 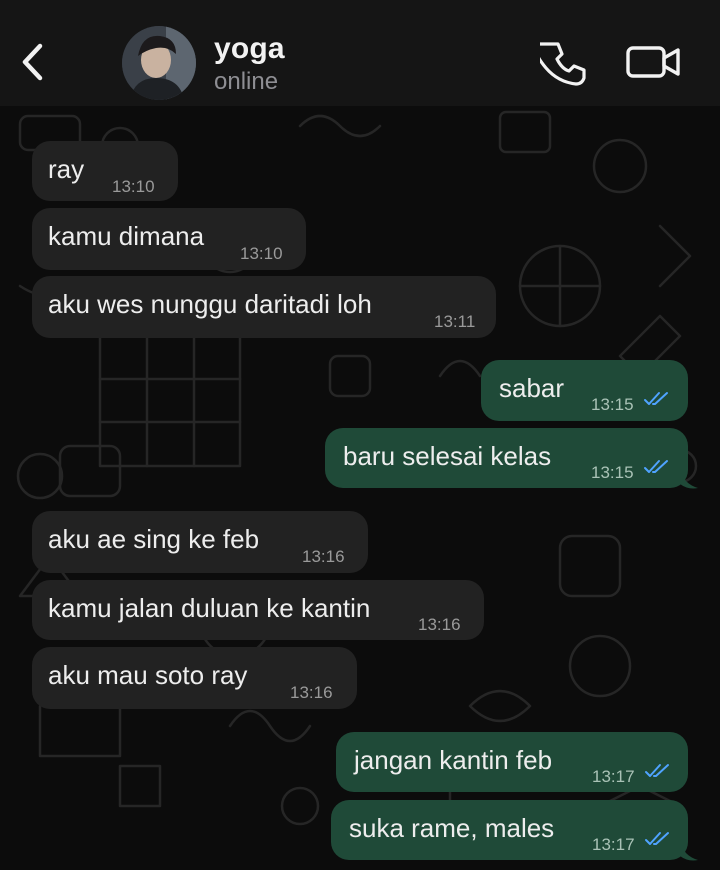 What do you see at coordinates (453, 760) in the screenshot?
I see `message-text: jangan kantin feb` at bounding box center [453, 760].